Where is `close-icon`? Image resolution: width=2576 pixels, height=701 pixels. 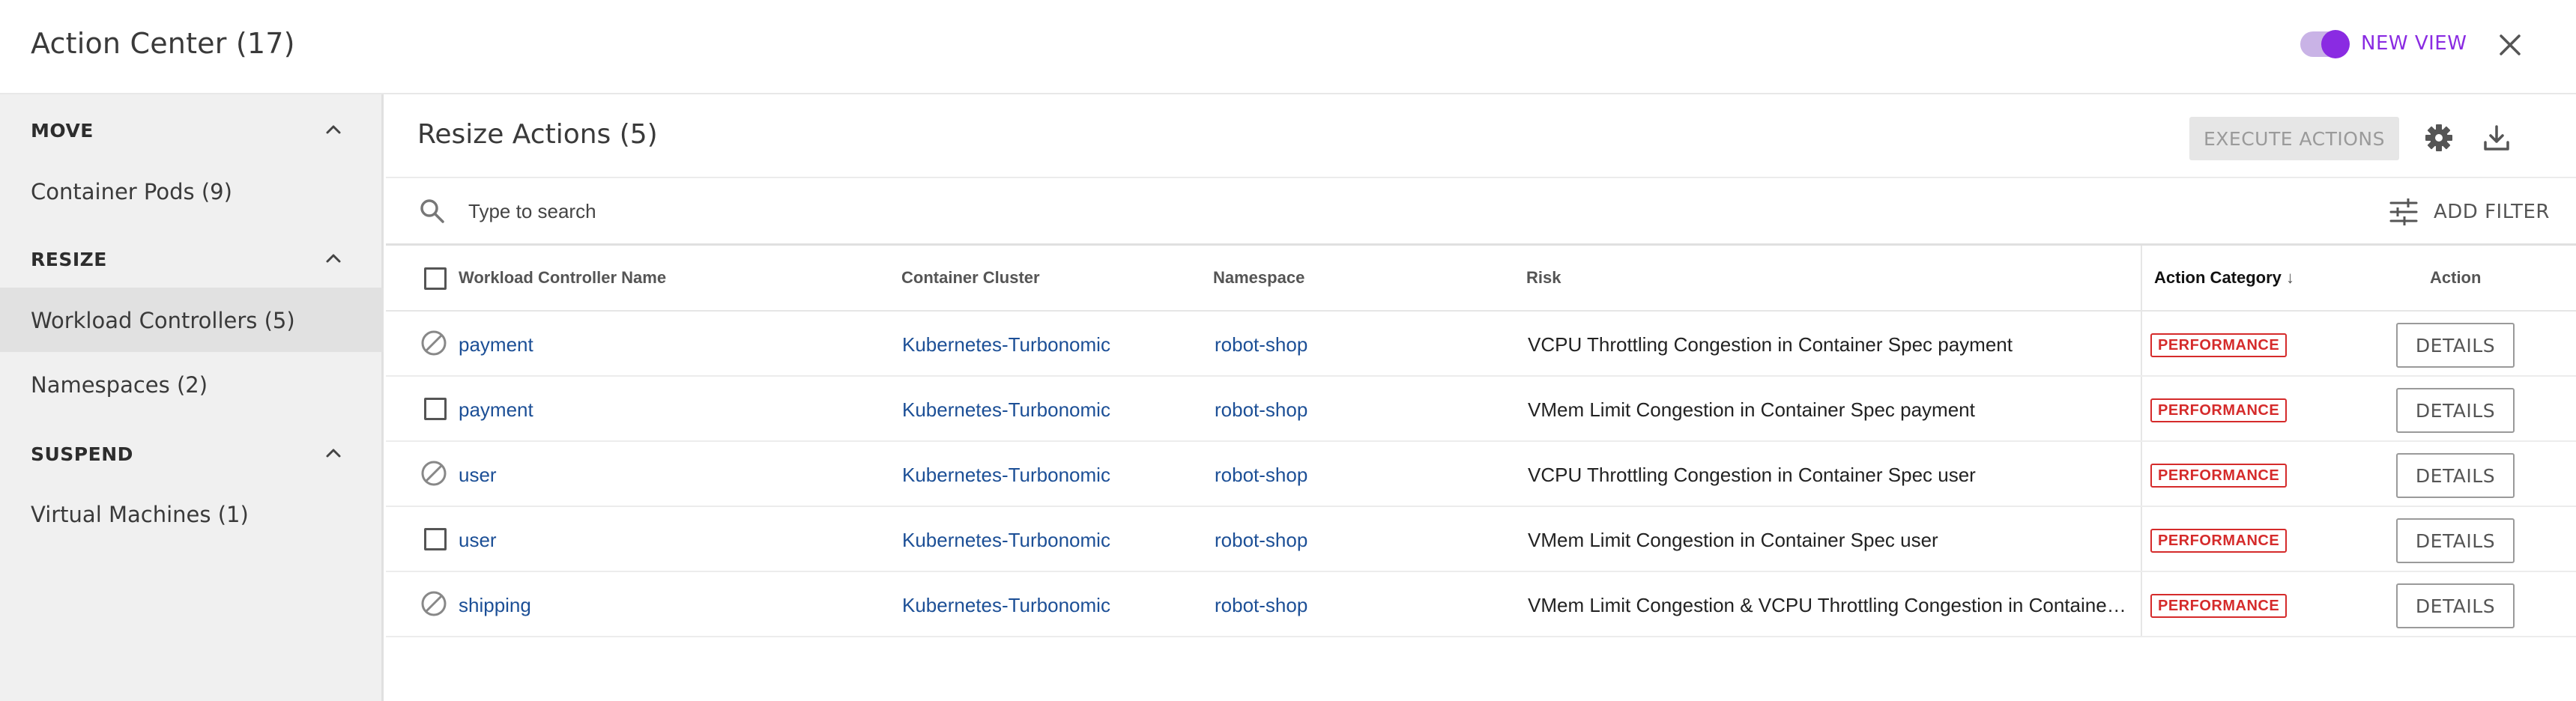
close-icon is located at coordinates (2510, 44).